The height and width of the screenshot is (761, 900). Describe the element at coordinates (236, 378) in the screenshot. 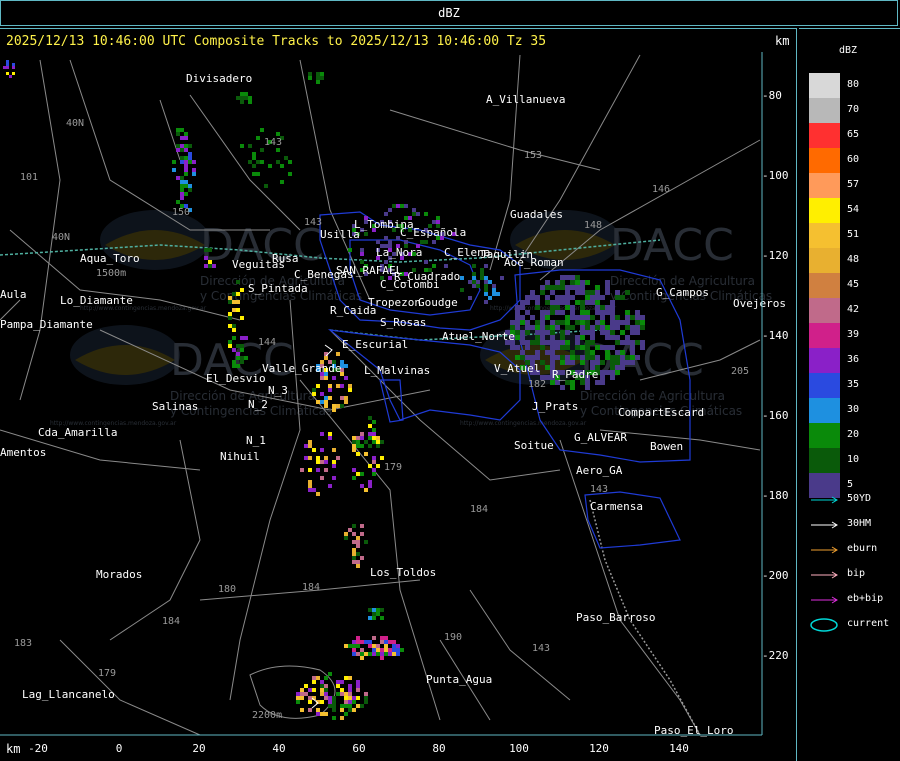

I see `place-label: El_Desvio` at that location.